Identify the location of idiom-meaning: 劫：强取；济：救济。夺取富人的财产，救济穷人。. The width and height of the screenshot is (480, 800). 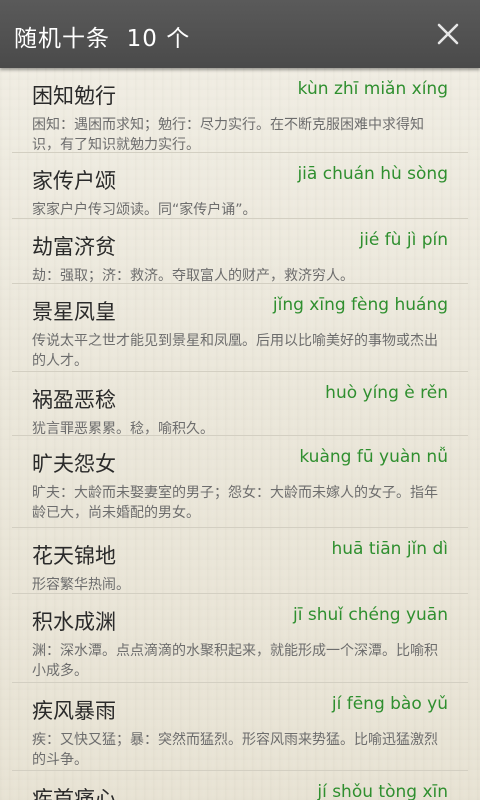
(193, 276).